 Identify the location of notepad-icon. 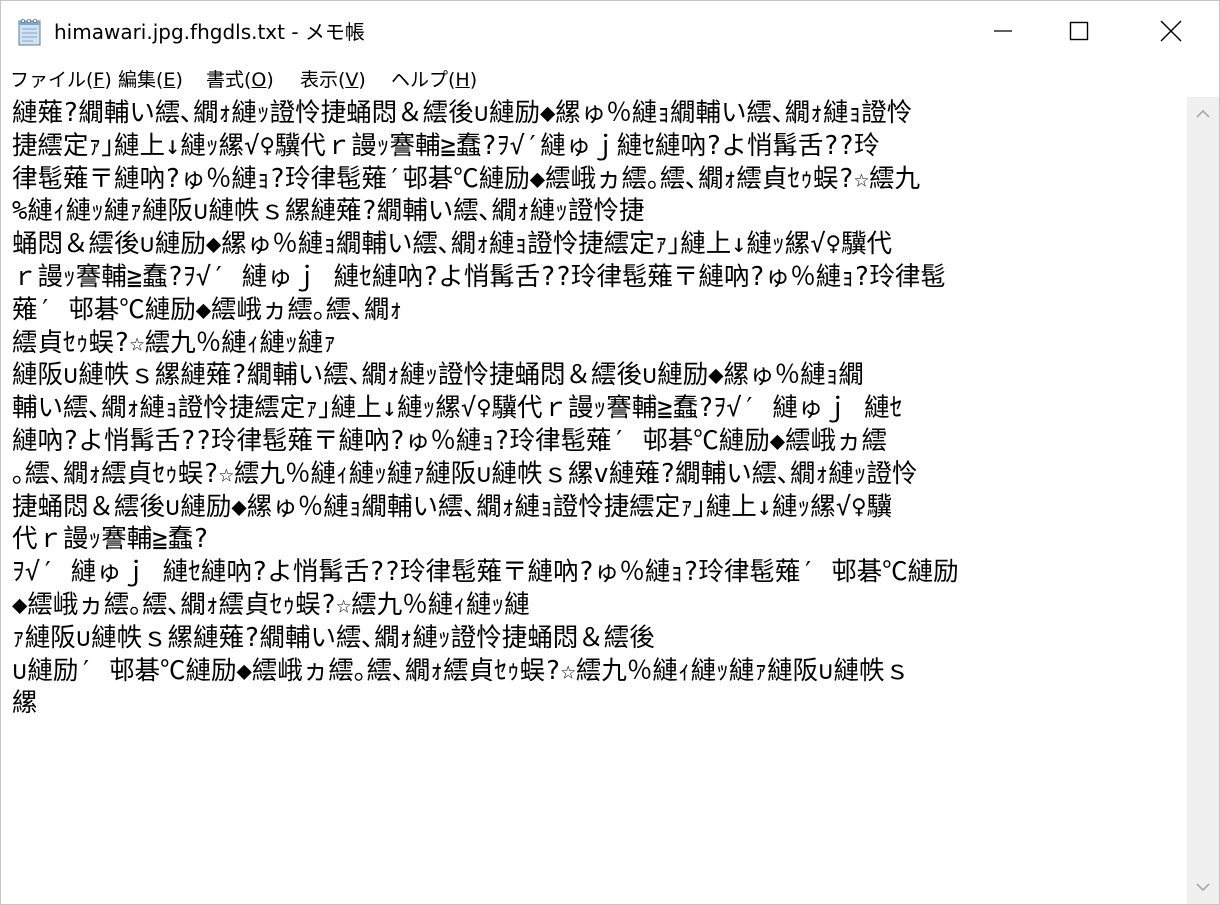
(29, 32).